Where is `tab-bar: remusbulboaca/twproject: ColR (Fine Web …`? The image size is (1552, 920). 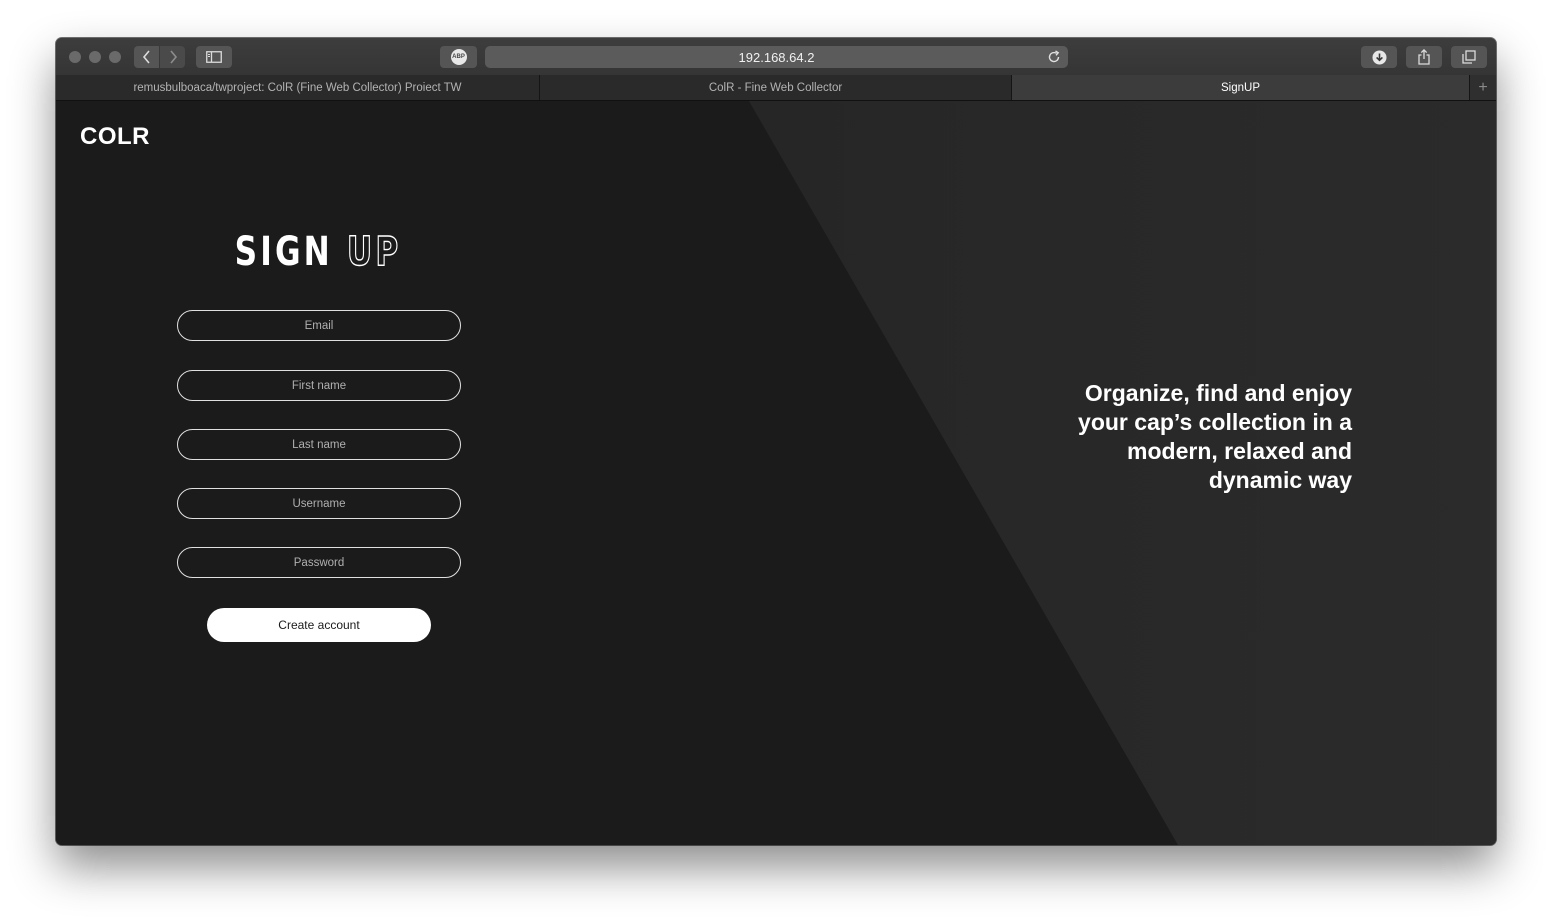 tab-bar: remusbulboaca/twproject: ColR (Fine Web … is located at coordinates (776, 88).